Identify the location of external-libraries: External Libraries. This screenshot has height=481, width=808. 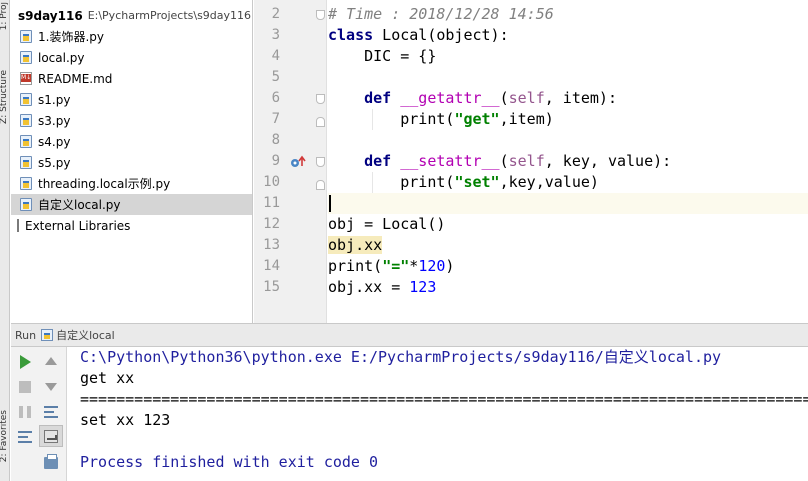
(131, 225).